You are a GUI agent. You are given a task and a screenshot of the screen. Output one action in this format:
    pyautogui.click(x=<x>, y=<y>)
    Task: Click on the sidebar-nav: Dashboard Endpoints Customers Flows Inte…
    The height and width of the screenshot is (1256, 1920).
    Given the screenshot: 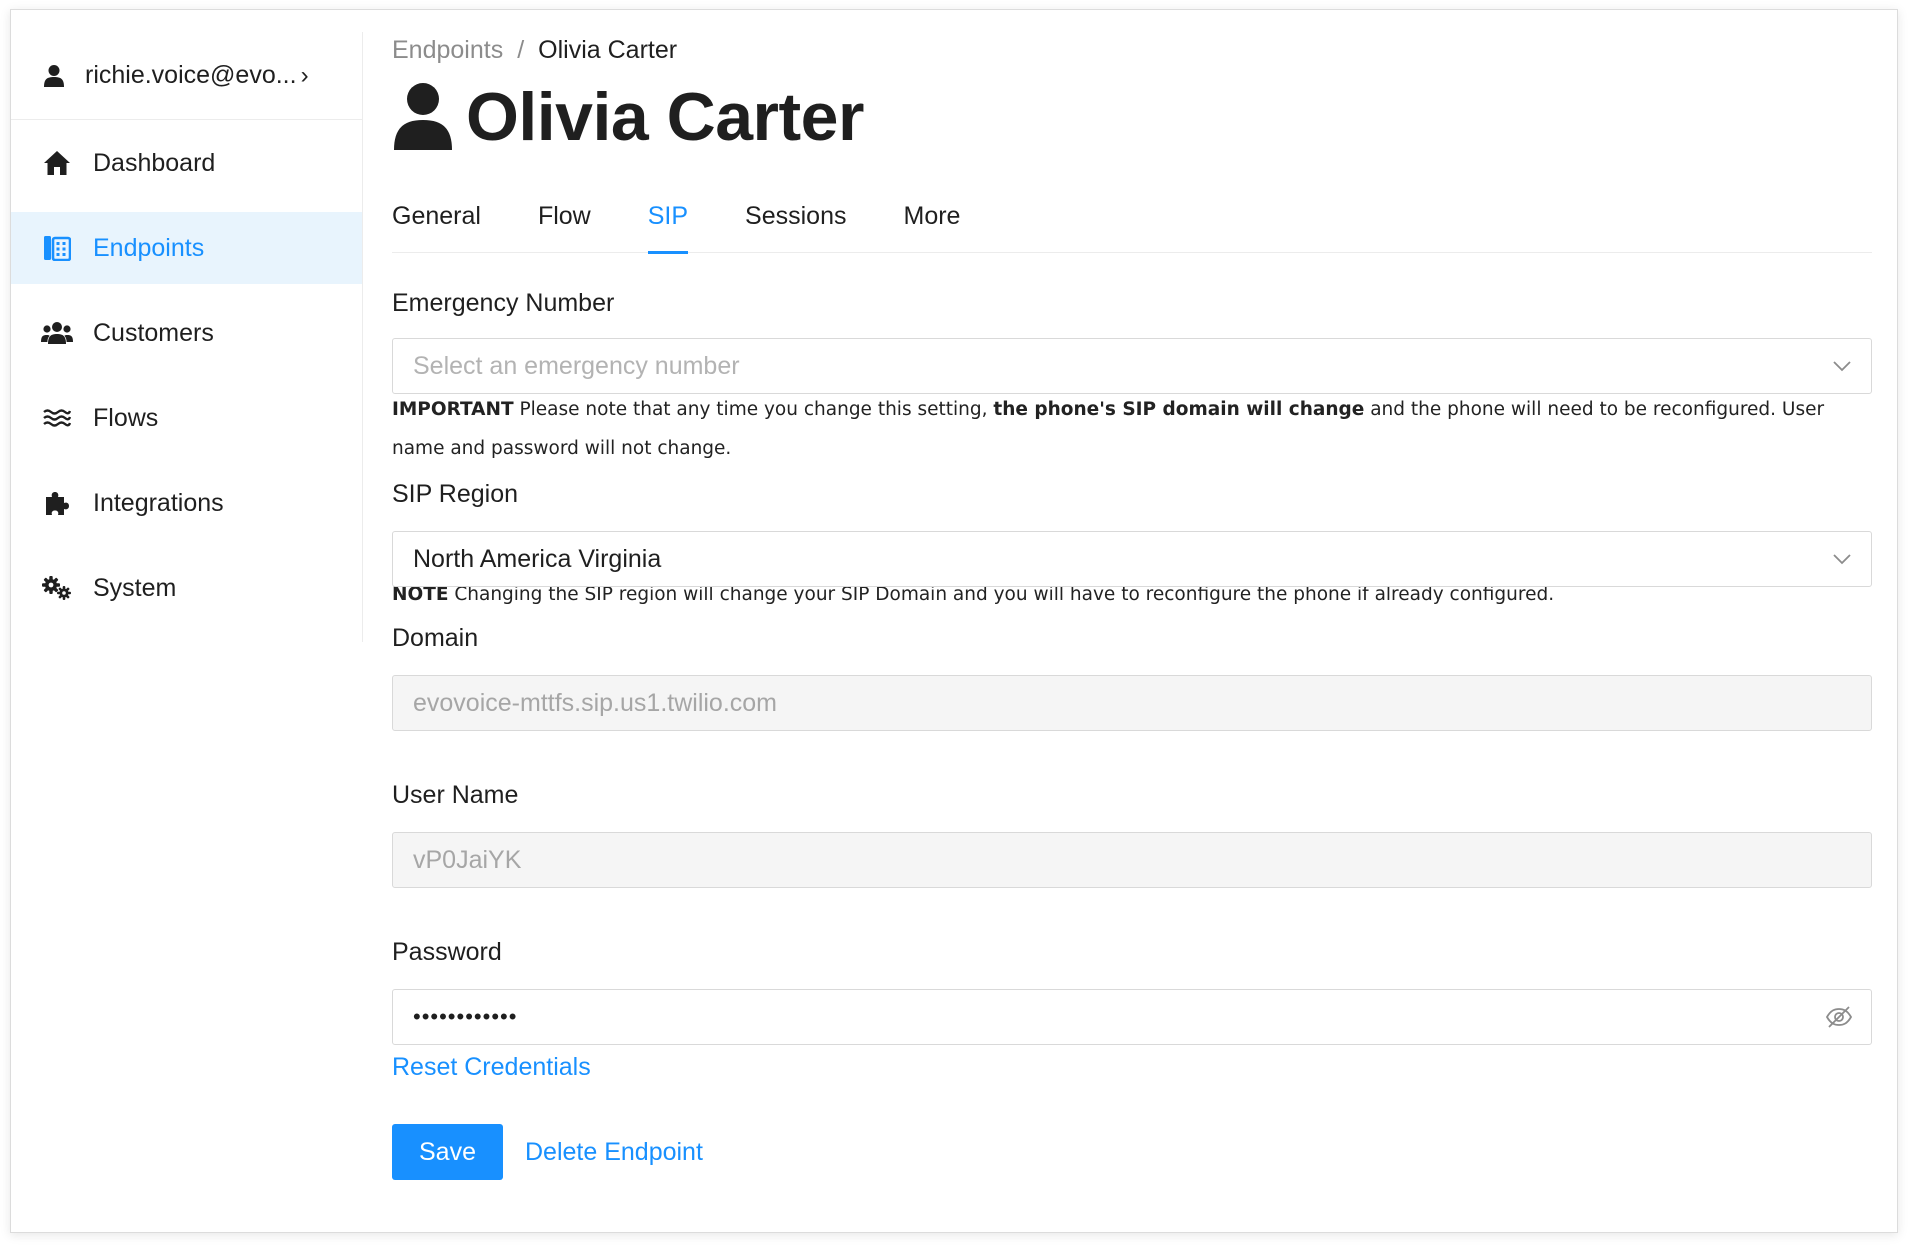 What is the action you would take?
    pyautogui.click(x=186, y=372)
    